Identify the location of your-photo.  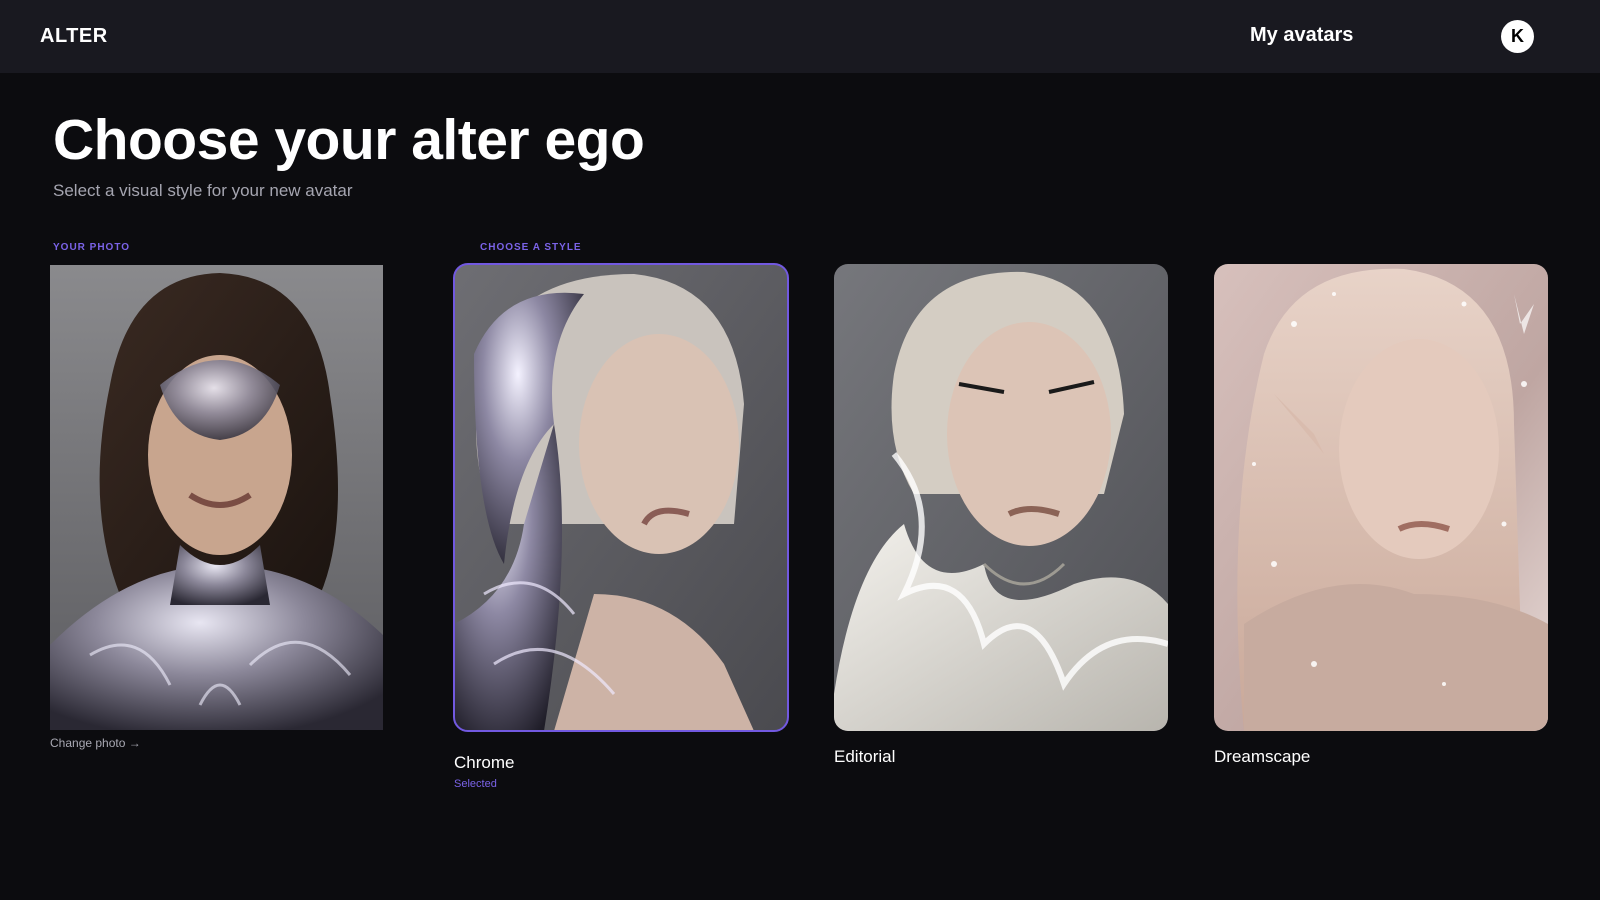
(216, 497).